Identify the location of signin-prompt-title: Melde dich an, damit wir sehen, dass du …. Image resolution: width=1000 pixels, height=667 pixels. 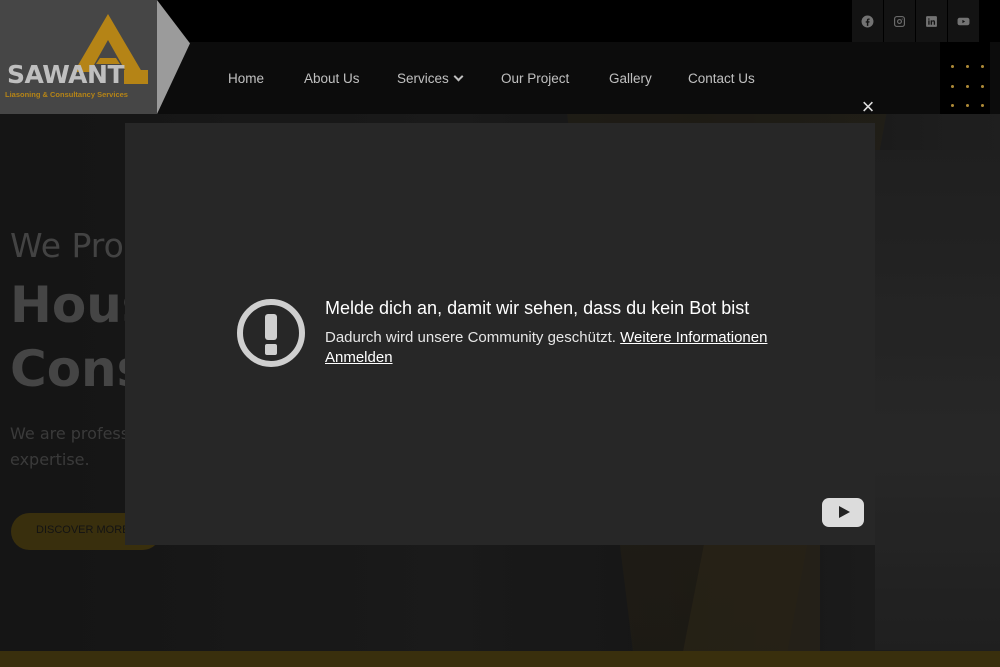
(537, 308).